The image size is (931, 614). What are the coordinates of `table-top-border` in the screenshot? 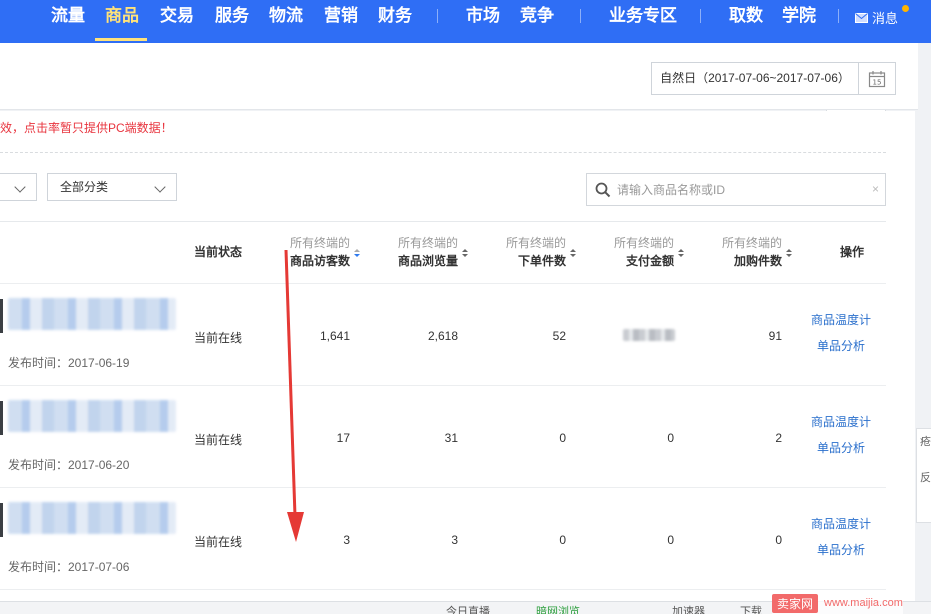 It's located at (443, 221).